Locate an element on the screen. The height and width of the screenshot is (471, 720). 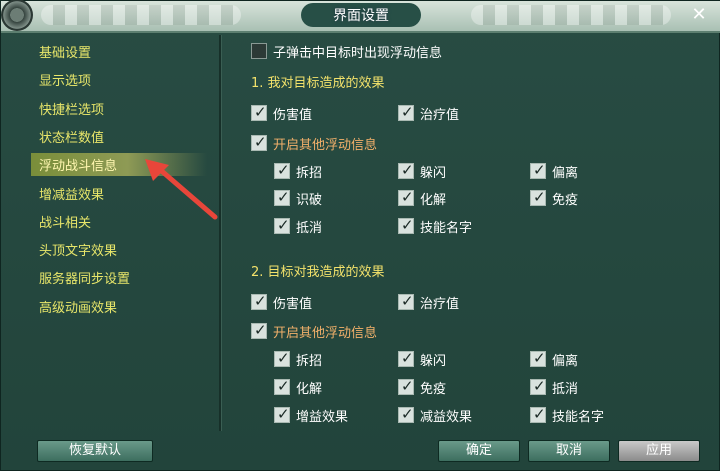
s2-item-parry: ✓ 拆招 is located at coordinates (298, 359).